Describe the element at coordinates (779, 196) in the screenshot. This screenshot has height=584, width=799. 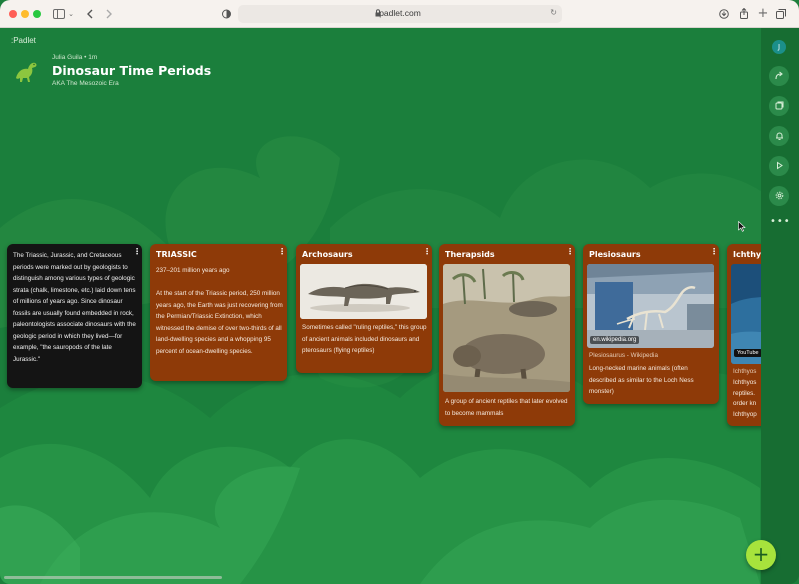
I see `settings-icon` at that location.